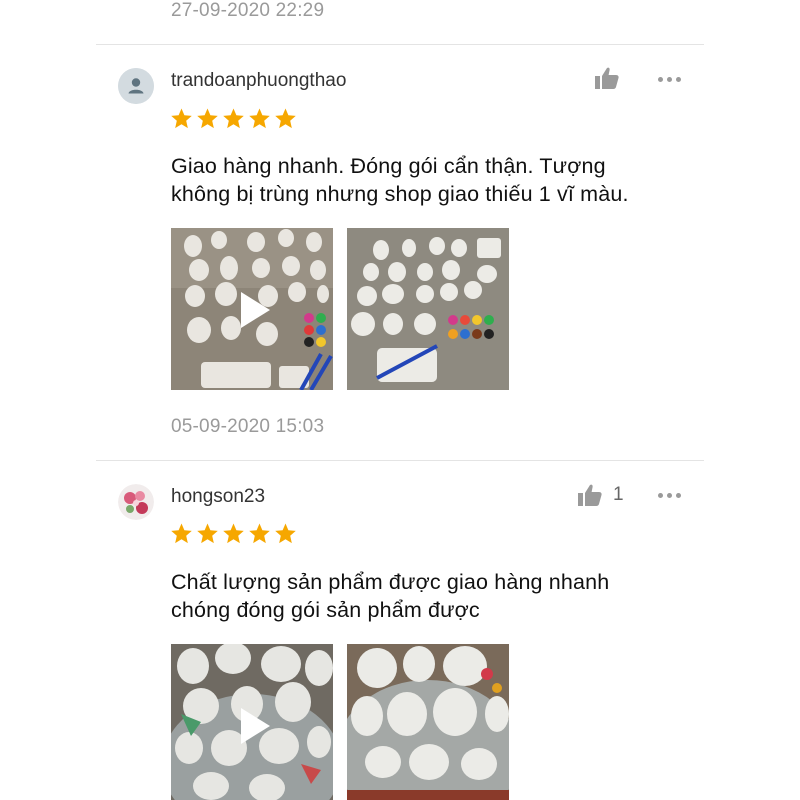  Describe the element at coordinates (325, 610) in the screenshot. I see `comment-line: chóng đóng gói sản phẩm được` at that location.